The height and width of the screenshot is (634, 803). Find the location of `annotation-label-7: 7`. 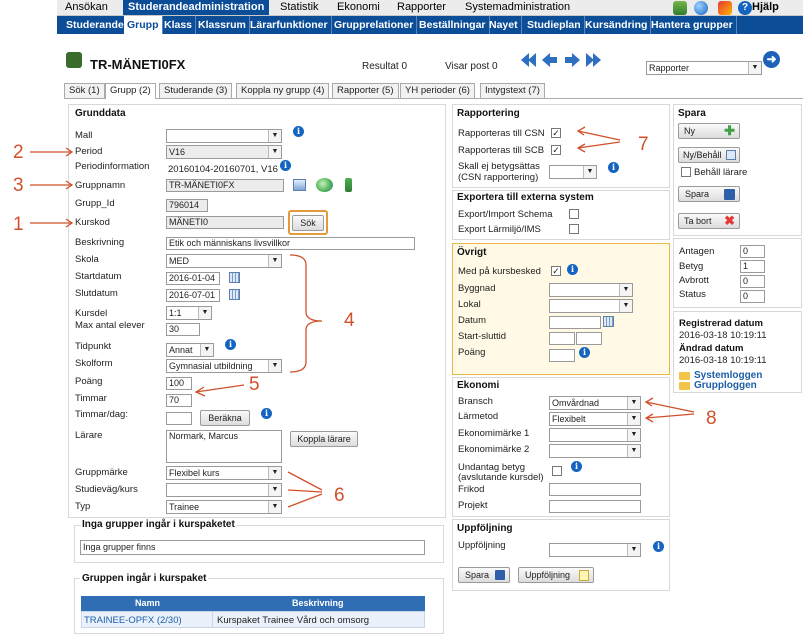

annotation-label-7: 7 is located at coordinates (643, 144).